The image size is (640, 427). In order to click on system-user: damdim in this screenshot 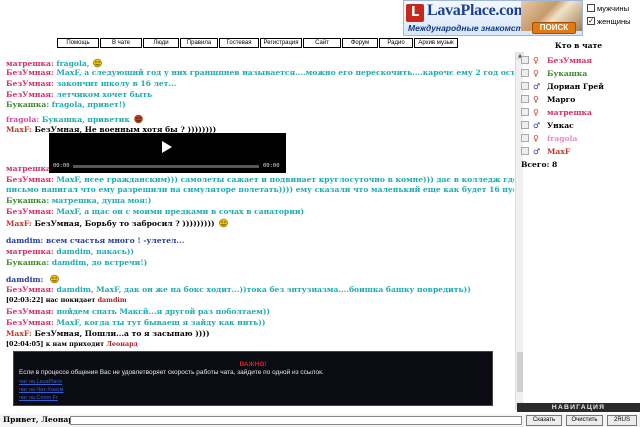, I will do `click(112, 300)`.